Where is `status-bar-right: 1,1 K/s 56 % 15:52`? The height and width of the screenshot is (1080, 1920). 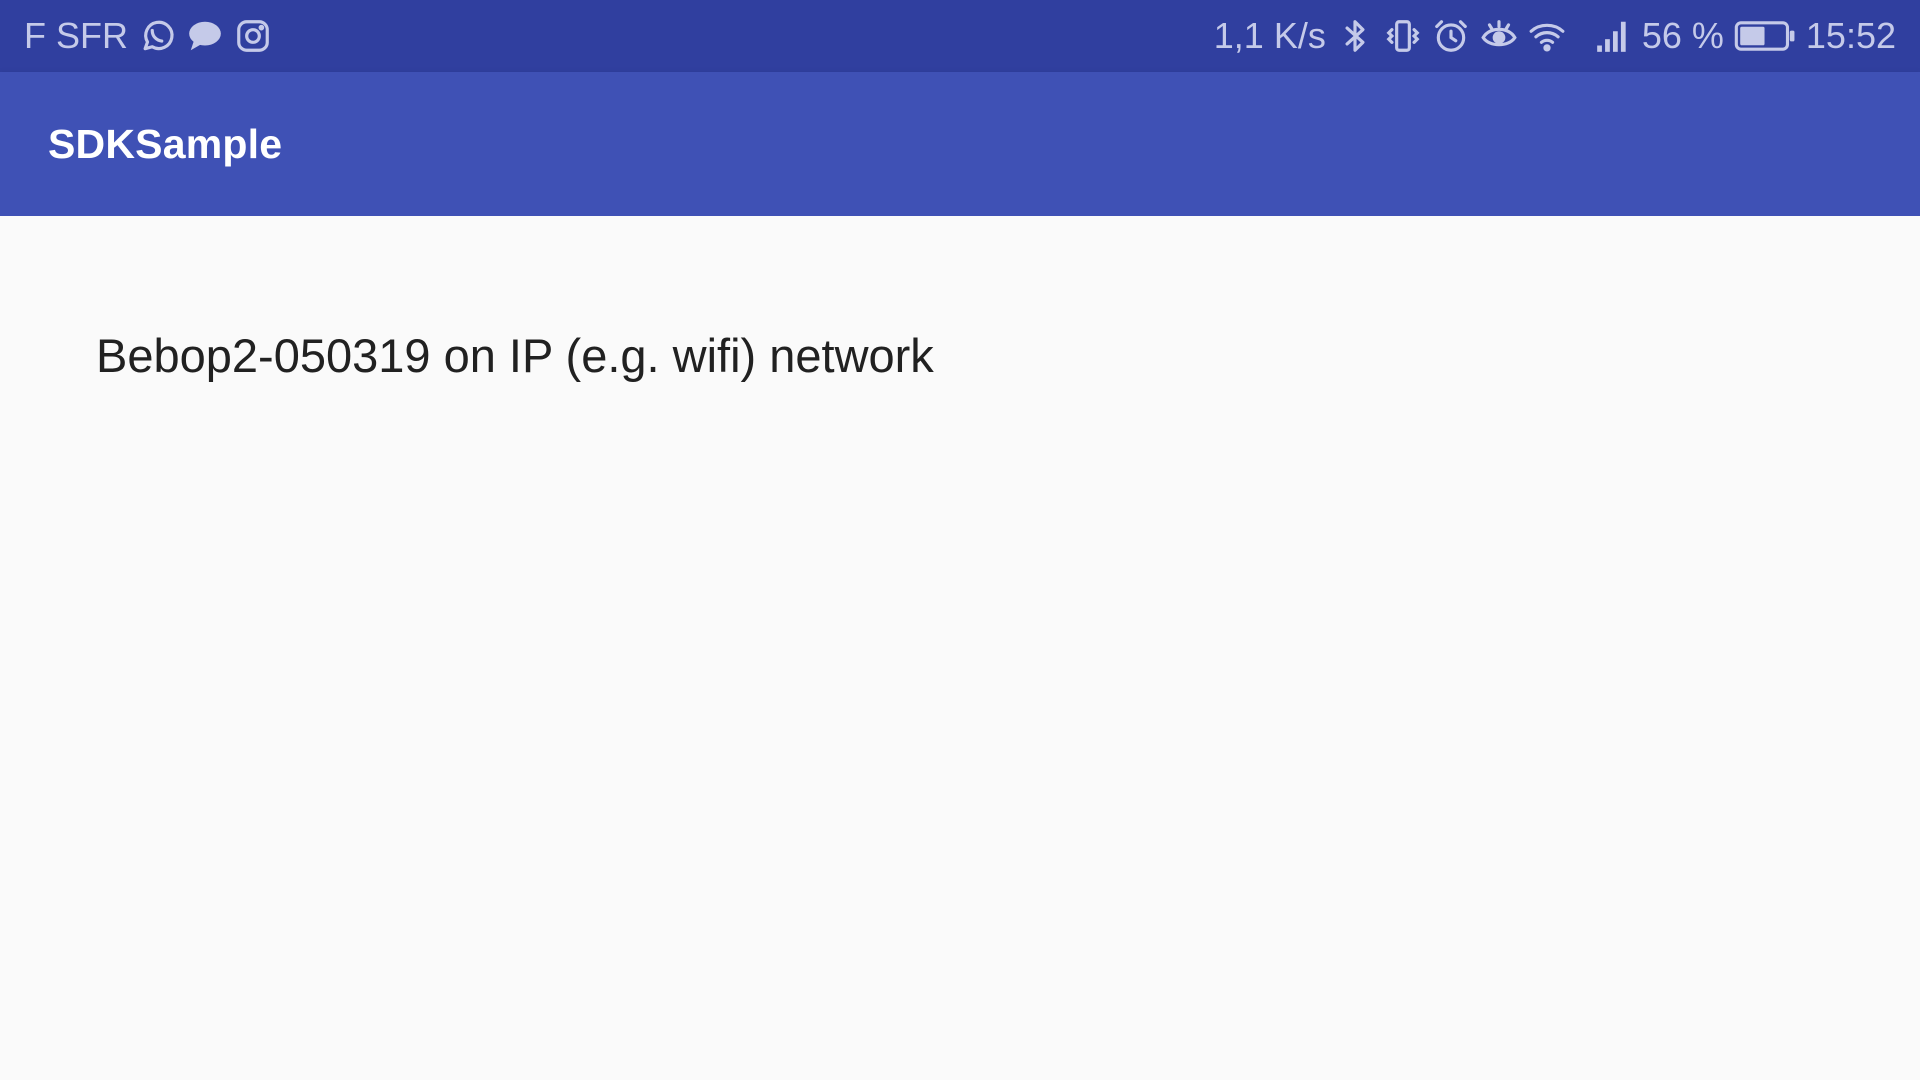 status-bar-right: 1,1 K/s 56 % 15:52 is located at coordinates (1555, 36).